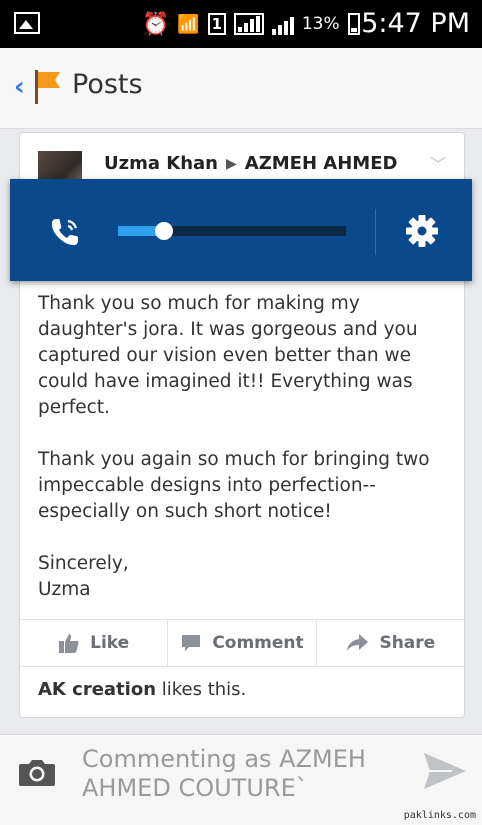 The height and width of the screenshot is (825, 482). I want to click on comment-label: Comment, so click(258, 643).